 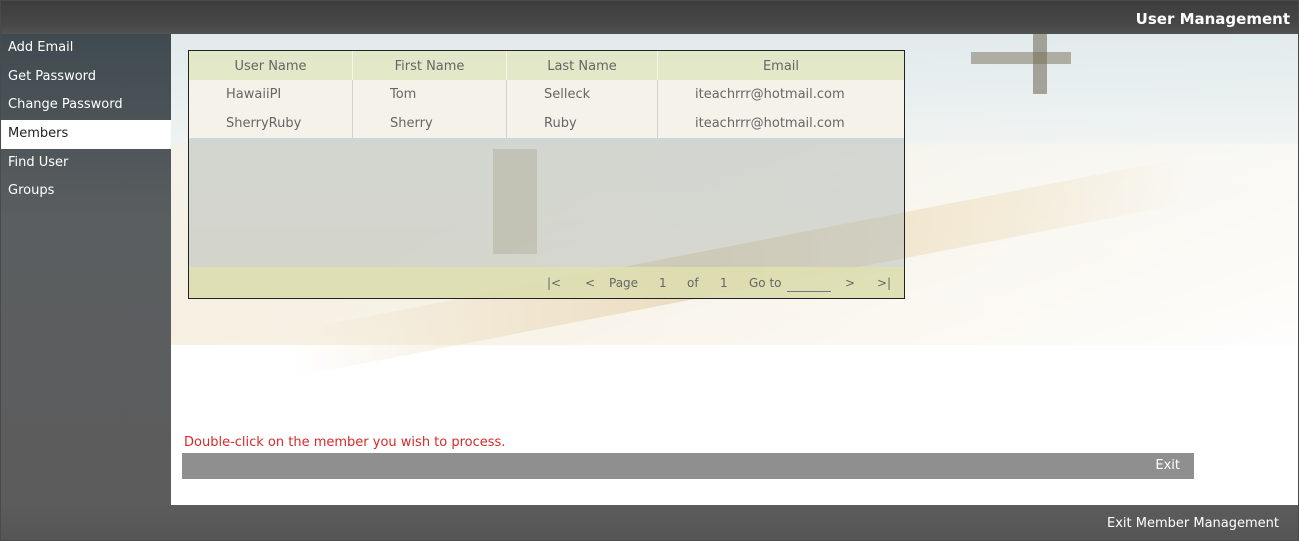 What do you see at coordinates (1212, 19) in the screenshot?
I see `app-title: User Management` at bounding box center [1212, 19].